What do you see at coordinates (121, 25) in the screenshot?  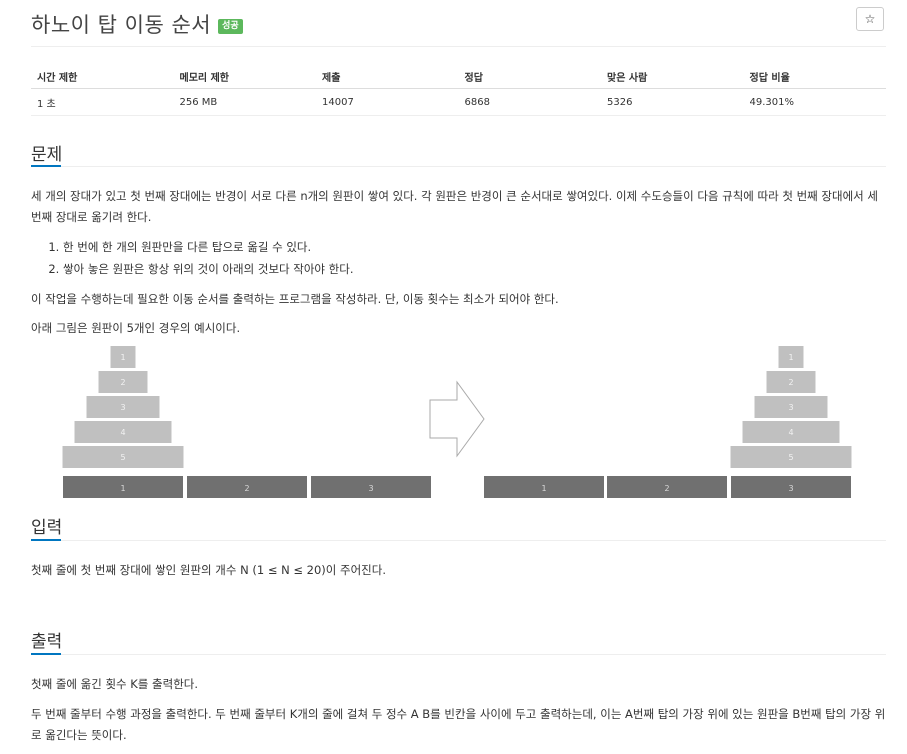 I see `page-title: 하노이 탑 이동 순서` at bounding box center [121, 25].